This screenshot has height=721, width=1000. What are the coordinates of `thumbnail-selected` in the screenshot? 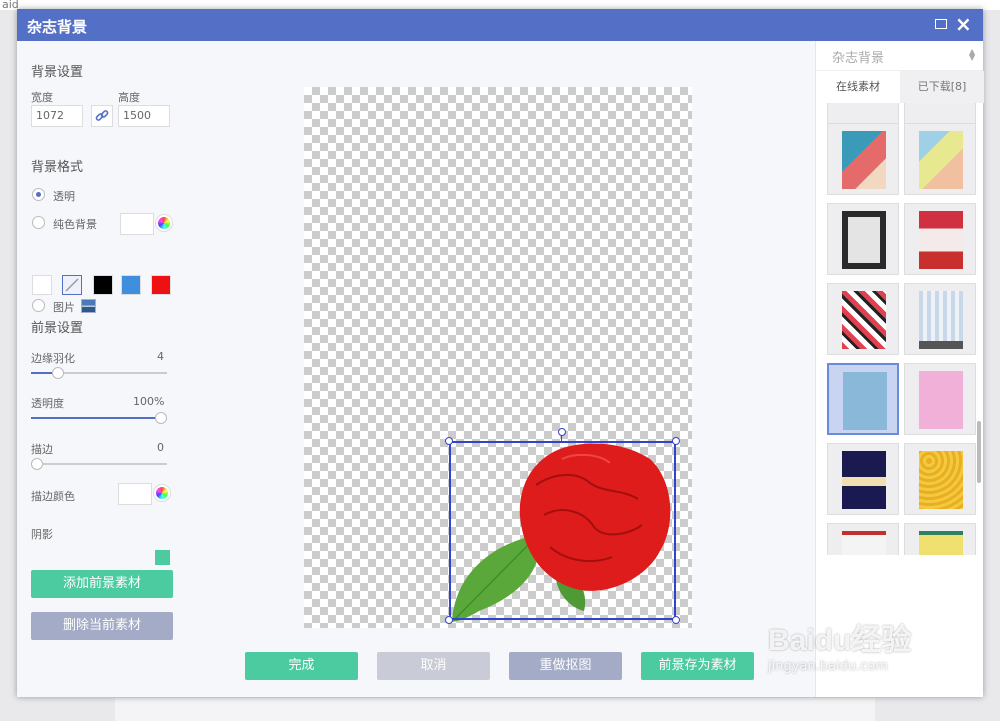 It's located at (863, 399).